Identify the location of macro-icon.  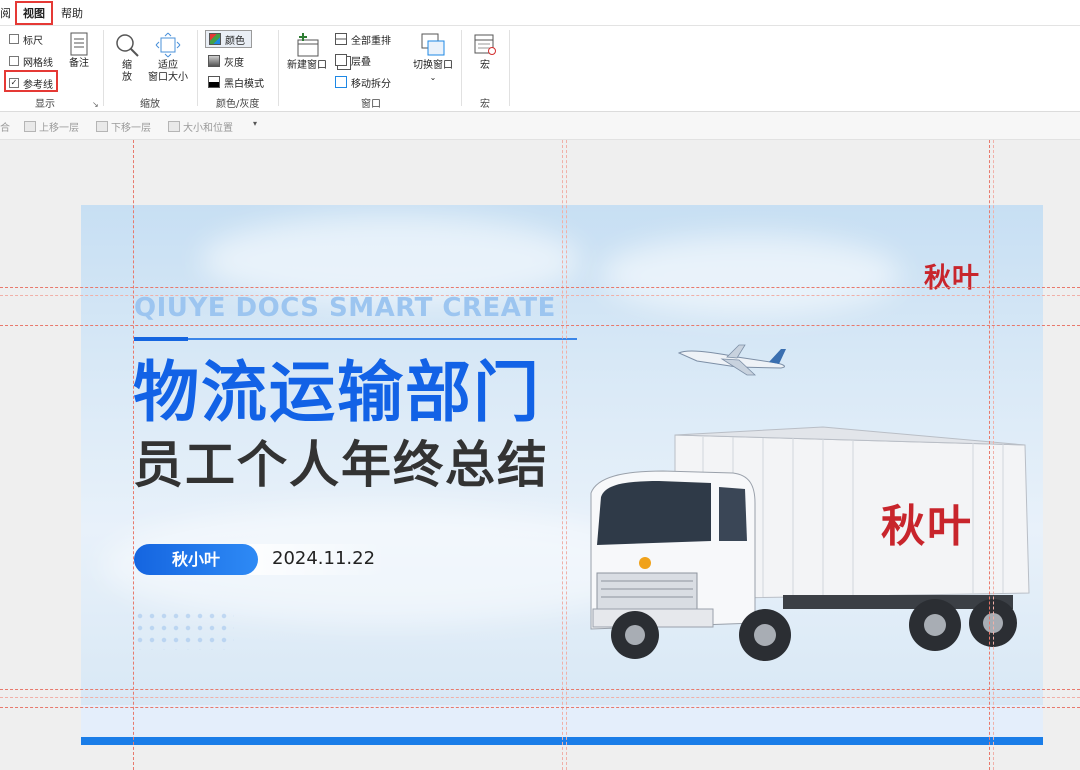
(485, 44).